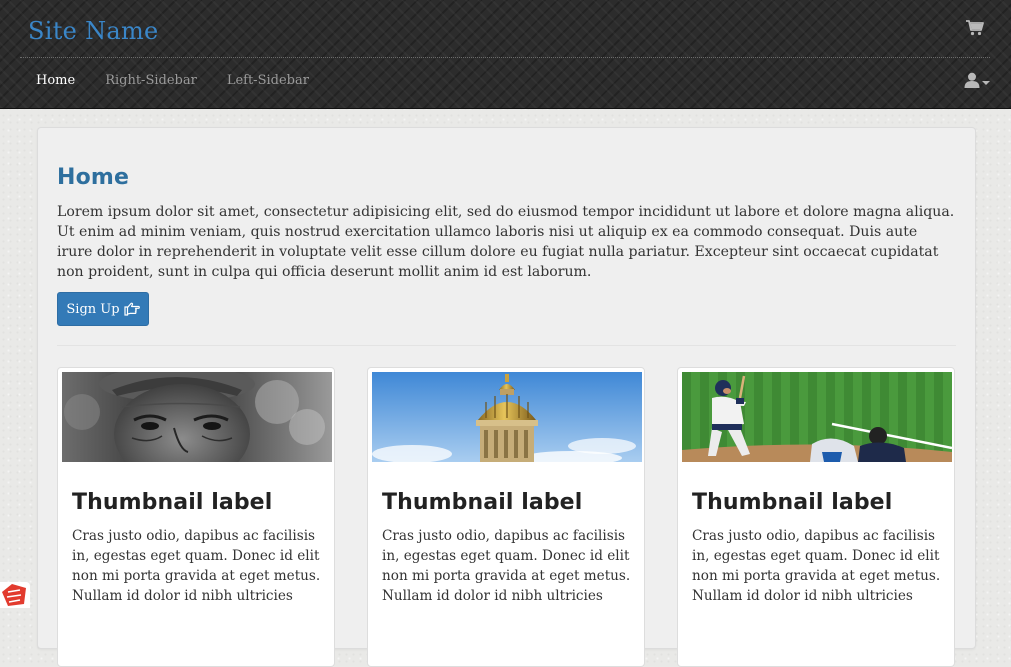 Image resolution: width=1011 pixels, height=667 pixels. I want to click on caret-down-icon, so click(986, 83).